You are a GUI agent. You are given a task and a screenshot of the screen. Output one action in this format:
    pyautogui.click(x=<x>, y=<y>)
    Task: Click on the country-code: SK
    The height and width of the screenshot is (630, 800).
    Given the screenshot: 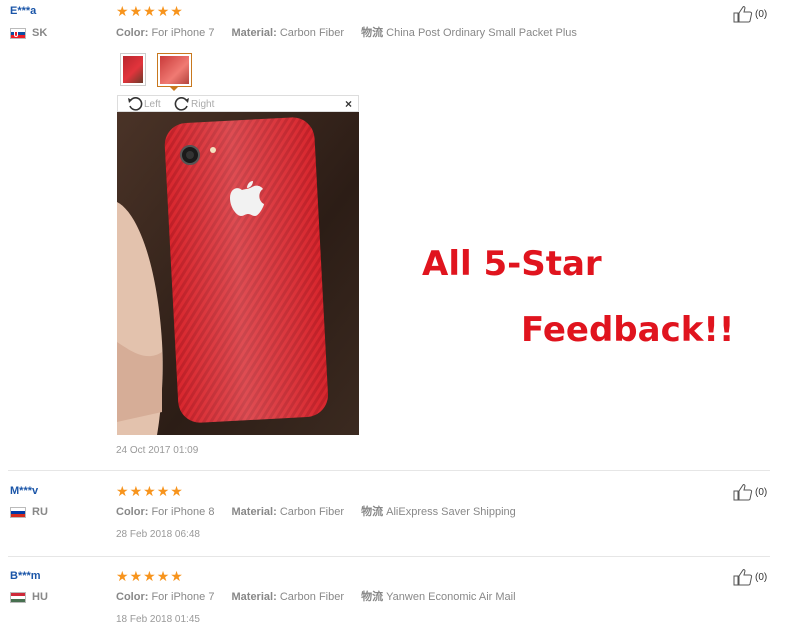 What is the action you would take?
    pyautogui.click(x=40, y=33)
    